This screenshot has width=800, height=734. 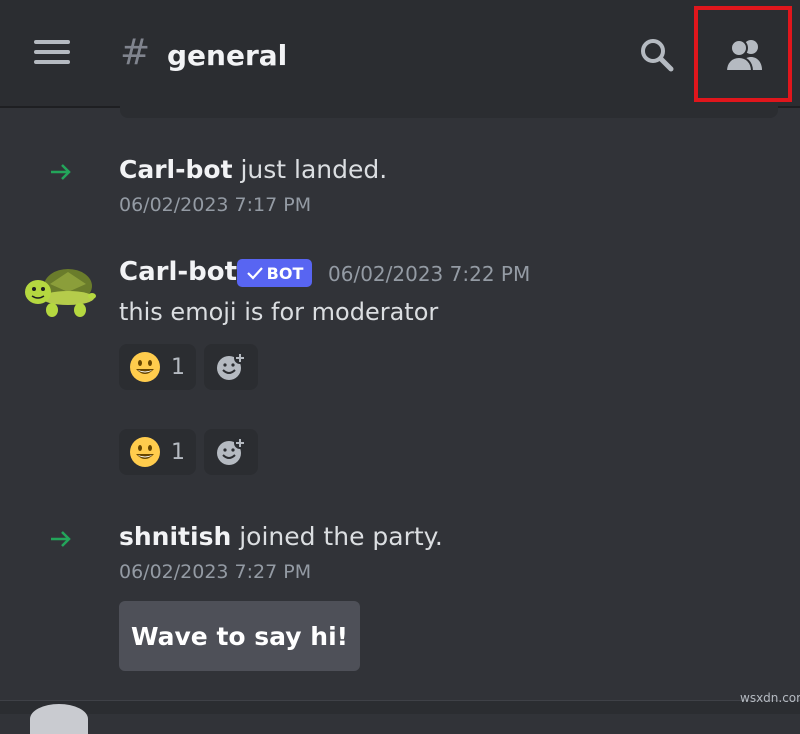 What do you see at coordinates (285, 273) in the screenshot?
I see `bot-tag-label: BOT` at bounding box center [285, 273].